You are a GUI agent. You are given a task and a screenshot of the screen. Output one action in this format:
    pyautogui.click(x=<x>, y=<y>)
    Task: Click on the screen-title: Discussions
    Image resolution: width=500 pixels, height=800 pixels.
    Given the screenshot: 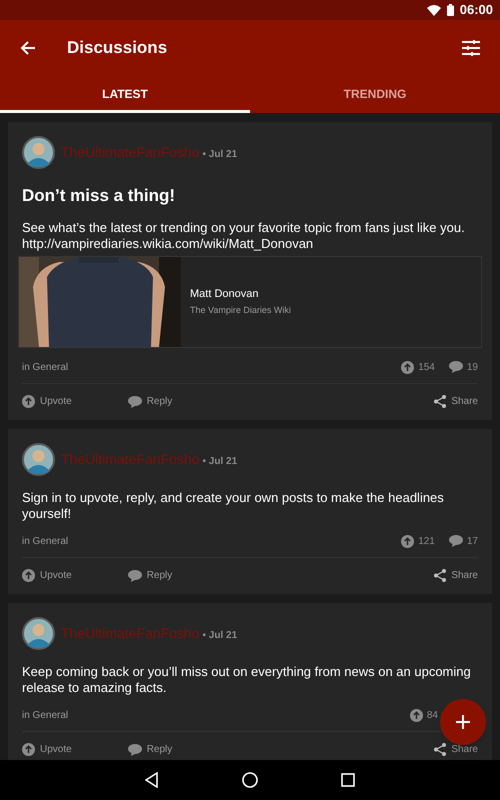 What is the action you would take?
    pyautogui.click(x=117, y=47)
    